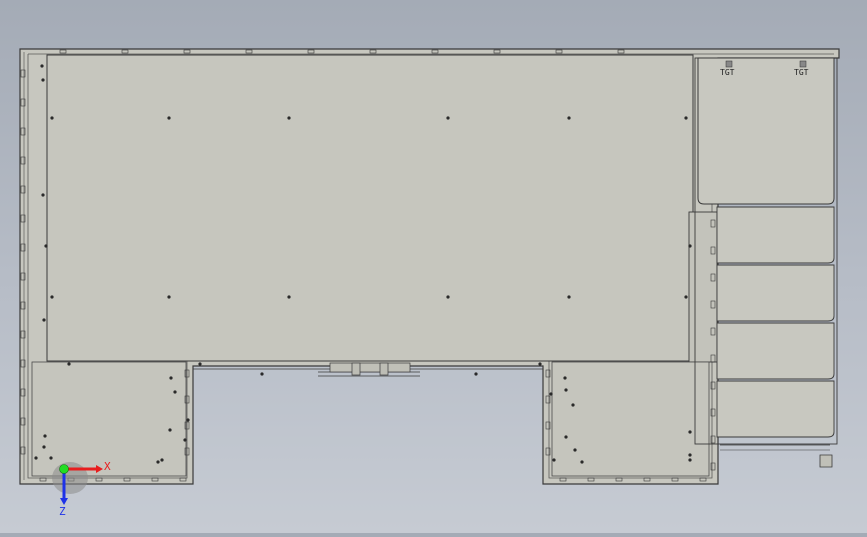  I want to click on cabinet-top-panel, so click(766, 131).